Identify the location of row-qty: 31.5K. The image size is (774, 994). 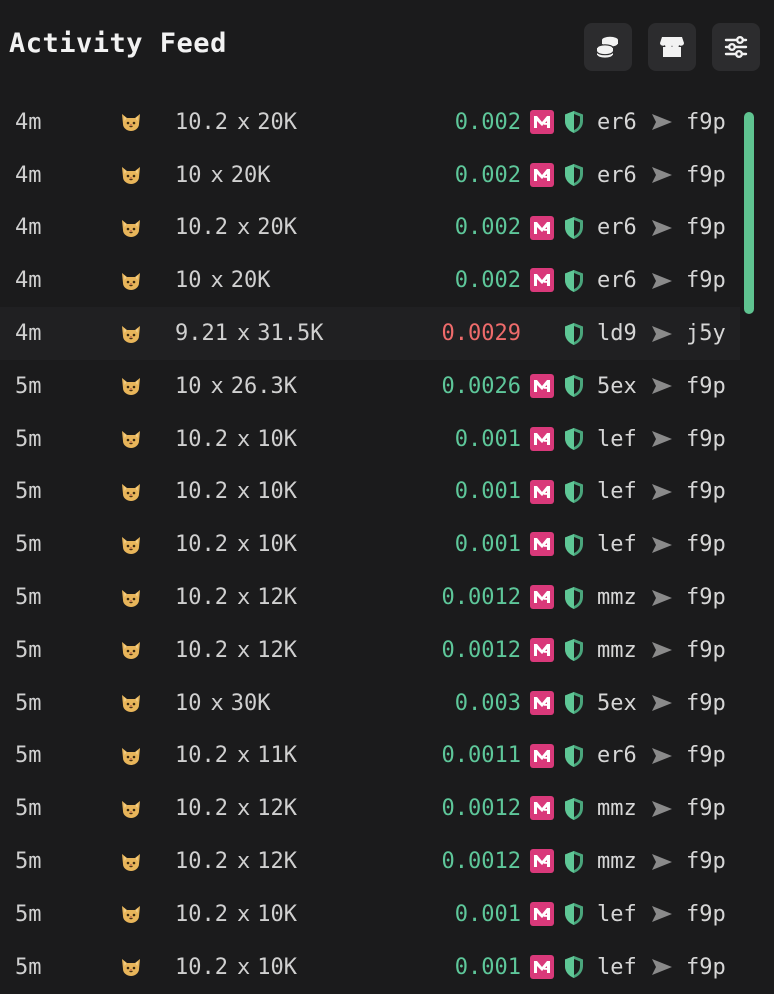
(290, 334).